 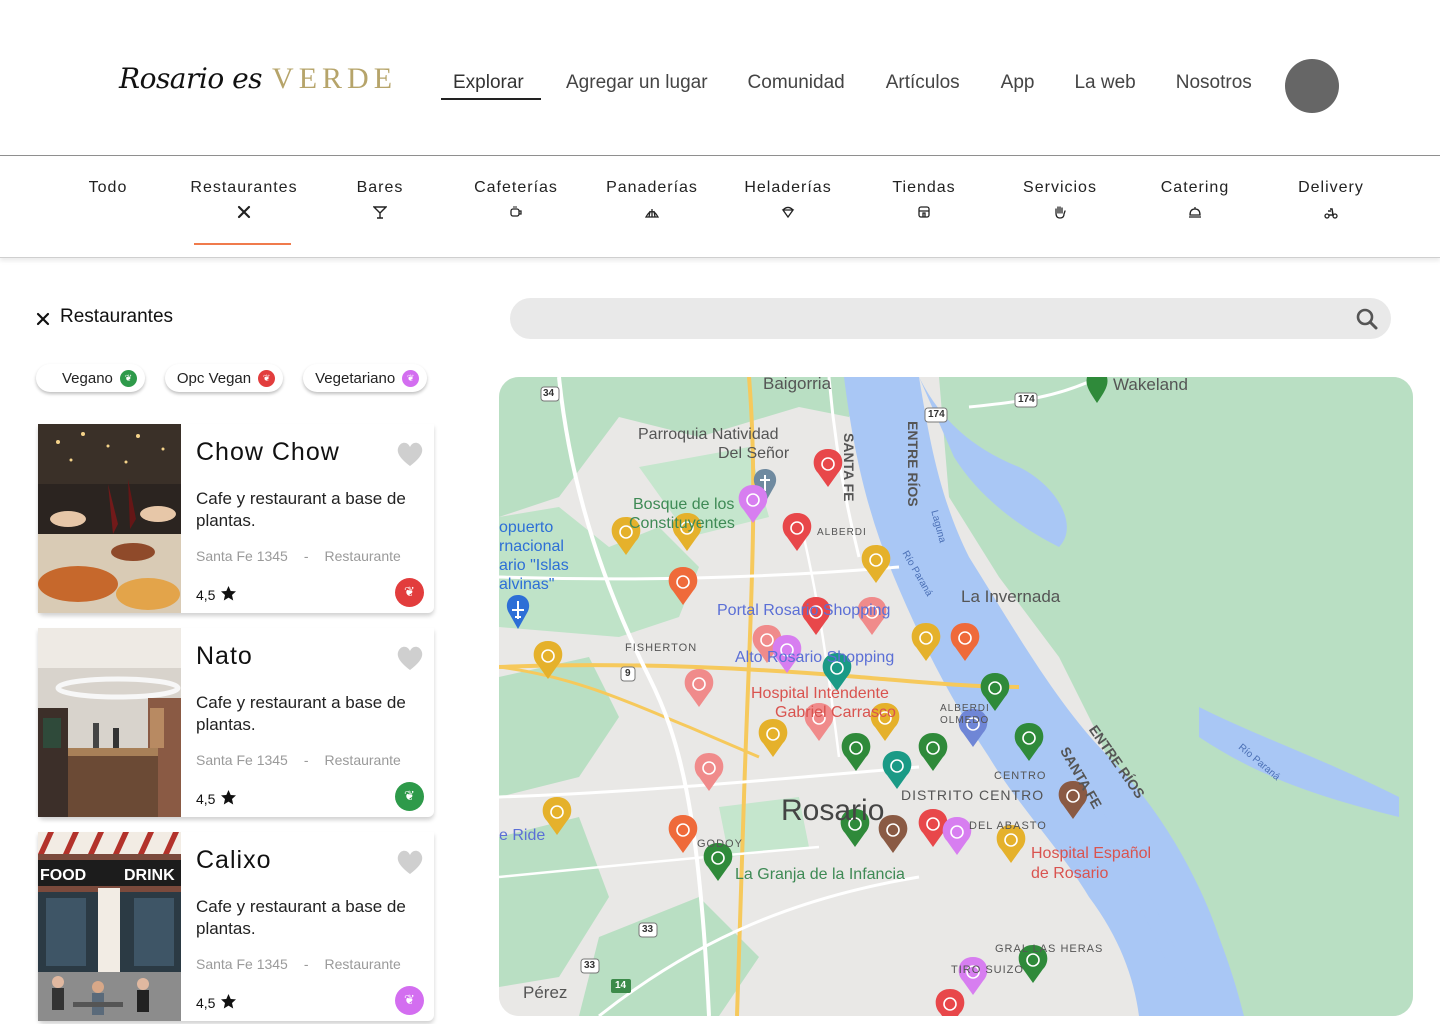 I want to click on restaurant-photo: FOOD DRINK, so click(x=109, y=926).